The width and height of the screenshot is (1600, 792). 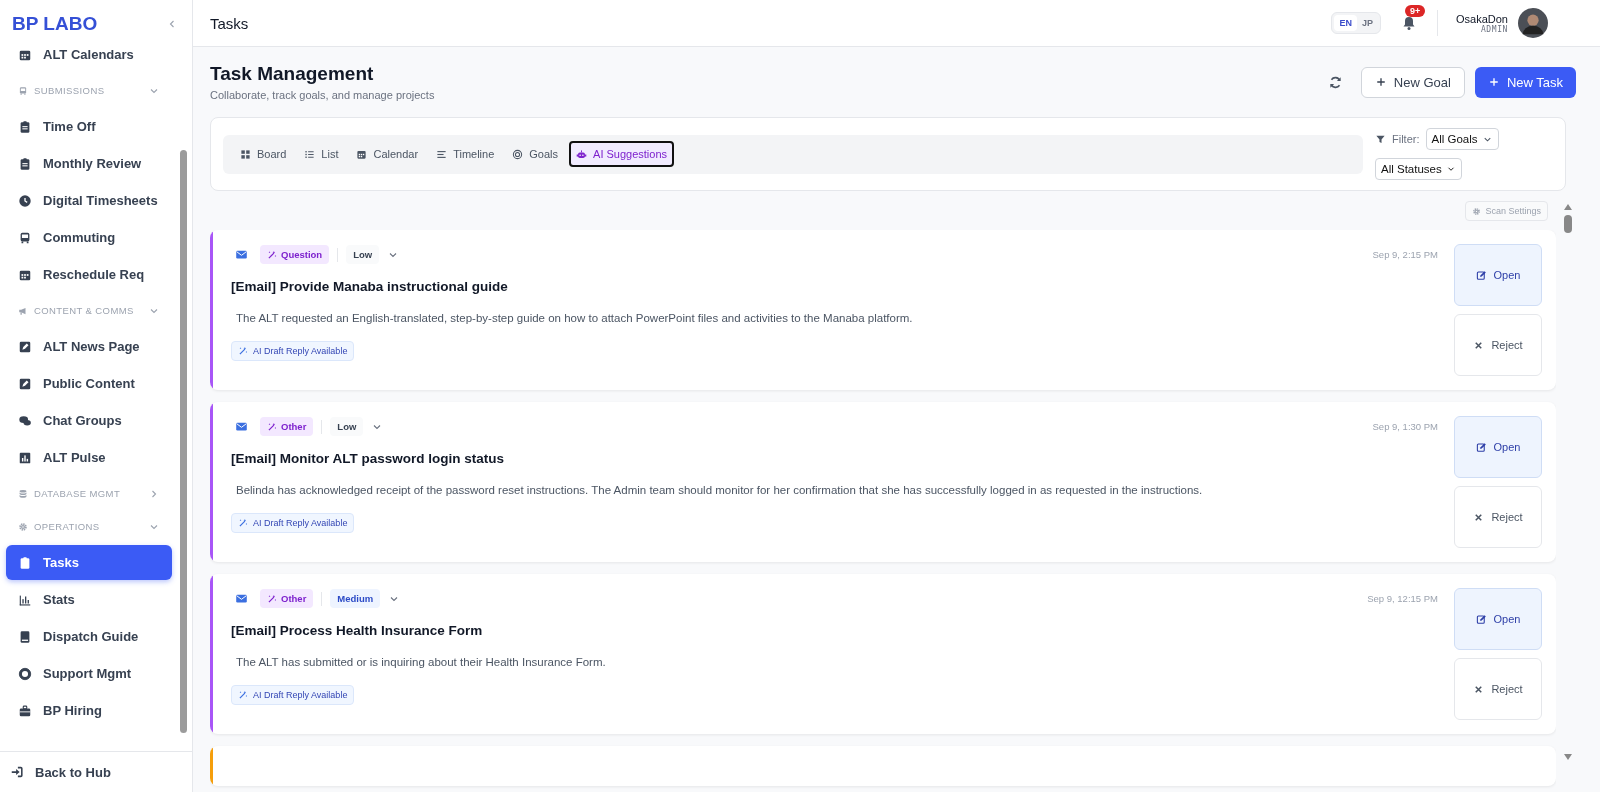 What do you see at coordinates (89, 710) in the screenshot?
I see `sidebar-item: BP Hiring` at bounding box center [89, 710].